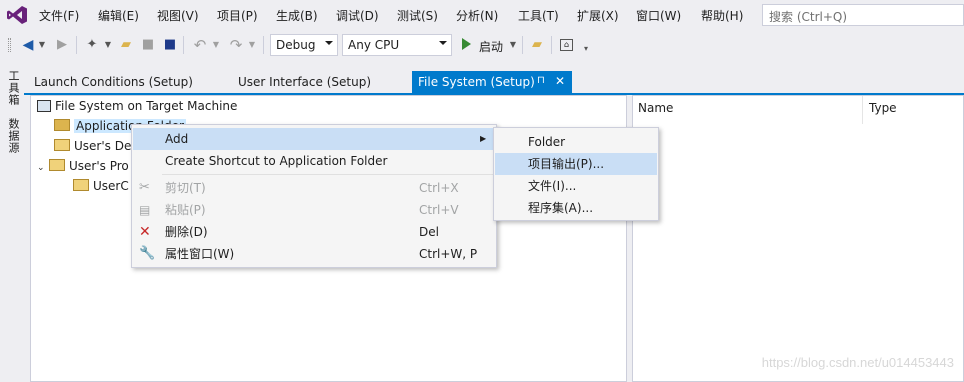 The image size is (964, 382). I want to click on tab-file-system: File System (Setup) ⊓ ✕, so click(492, 82).